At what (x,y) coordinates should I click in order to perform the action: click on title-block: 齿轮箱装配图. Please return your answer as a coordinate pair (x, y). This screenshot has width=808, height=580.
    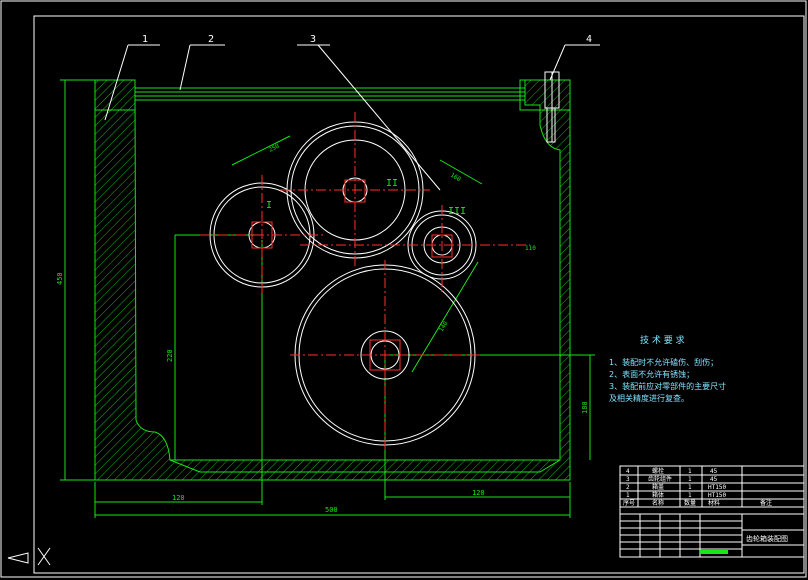
    Looking at the image, I should click on (712, 535).